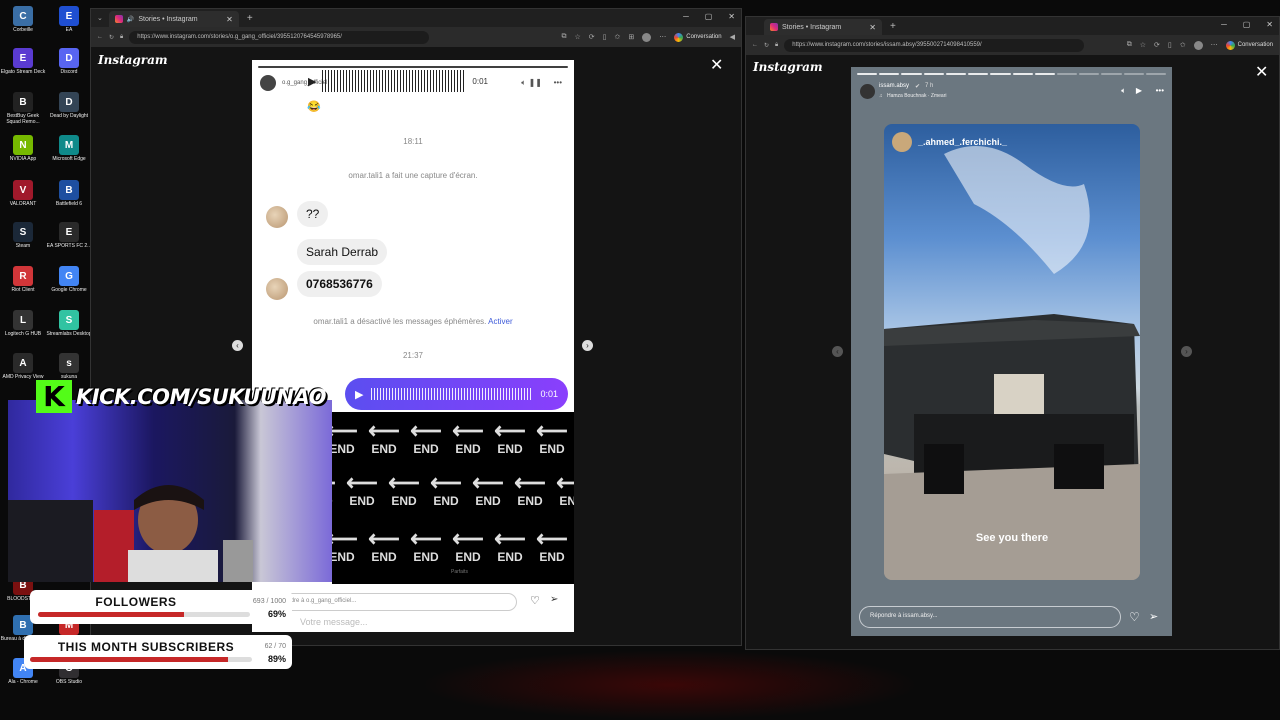 The height and width of the screenshot is (720, 1280). I want to click on desktop-shortcut: C Corbeille, so click(23, 20).